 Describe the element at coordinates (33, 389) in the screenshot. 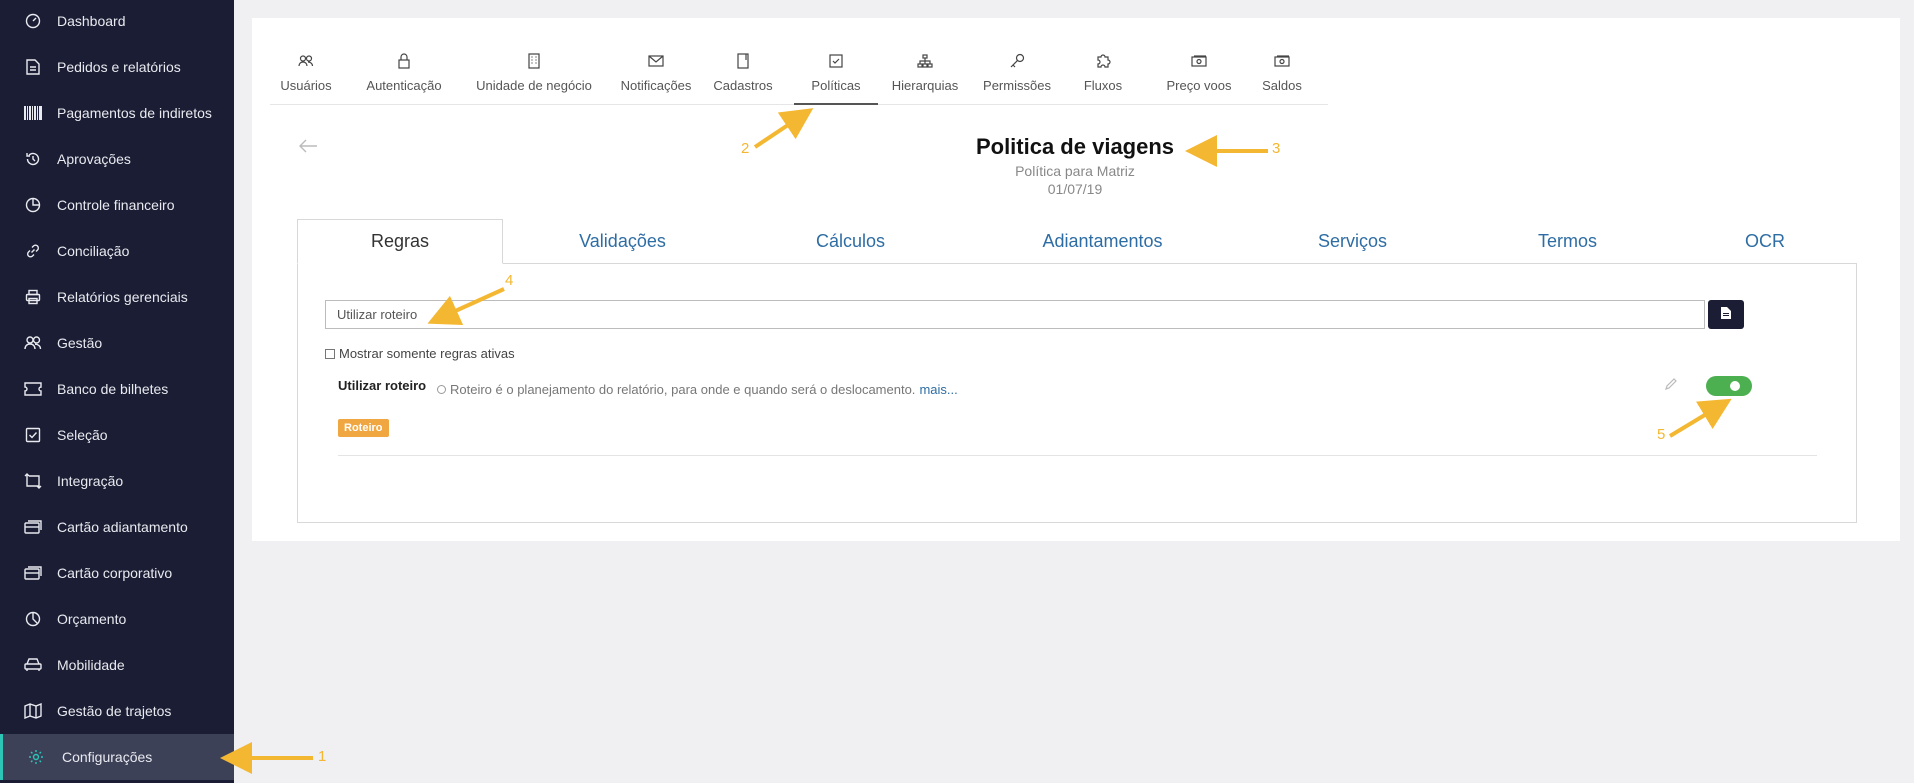

I see `ticket-icon` at that location.